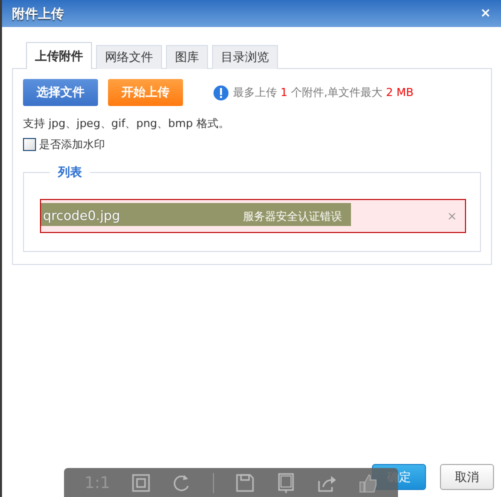 This screenshot has width=501, height=497. I want to click on error-message: 服务器安全认证错误, so click(293, 216).